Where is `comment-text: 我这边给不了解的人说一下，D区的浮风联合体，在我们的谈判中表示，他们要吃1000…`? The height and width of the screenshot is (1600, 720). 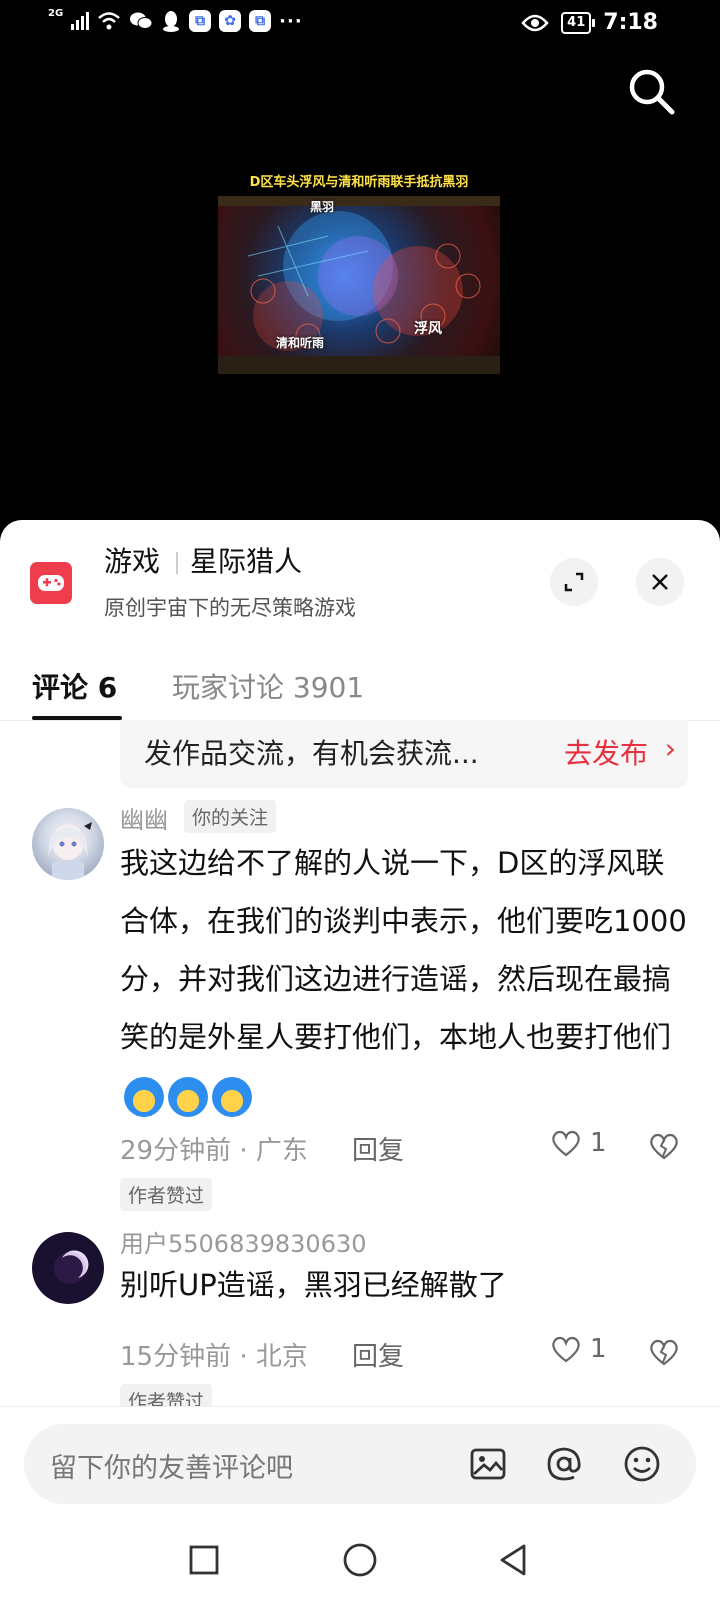
comment-text: 我这边给不了解的人说一下，D区的浮风联合体，在我们的谈判中表示，他们要吃1000… is located at coordinates (405, 979).